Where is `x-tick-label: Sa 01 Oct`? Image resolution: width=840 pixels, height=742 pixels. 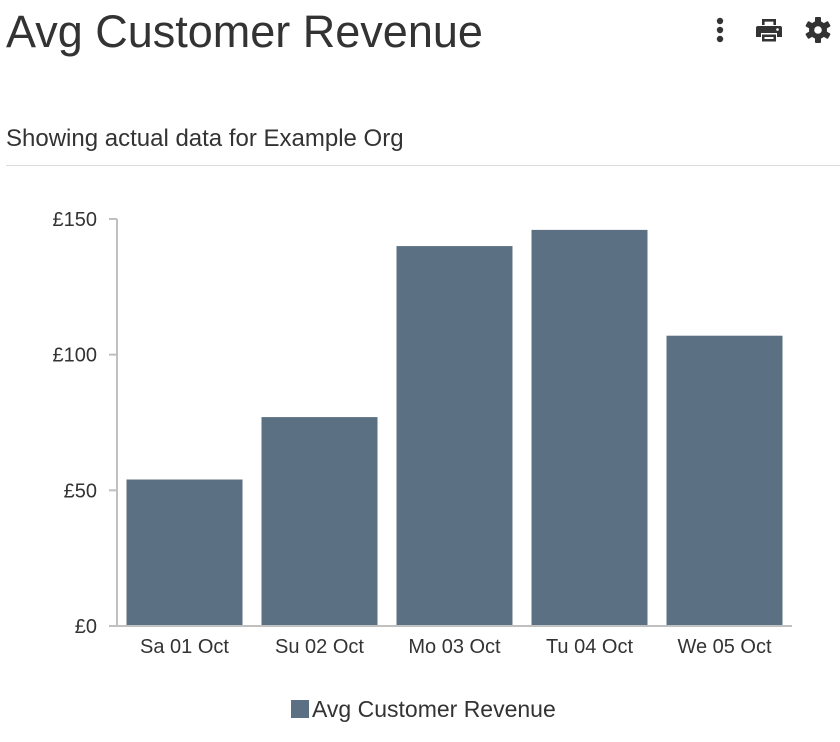
x-tick-label: Sa 01 Oct is located at coordinates (184, 647).